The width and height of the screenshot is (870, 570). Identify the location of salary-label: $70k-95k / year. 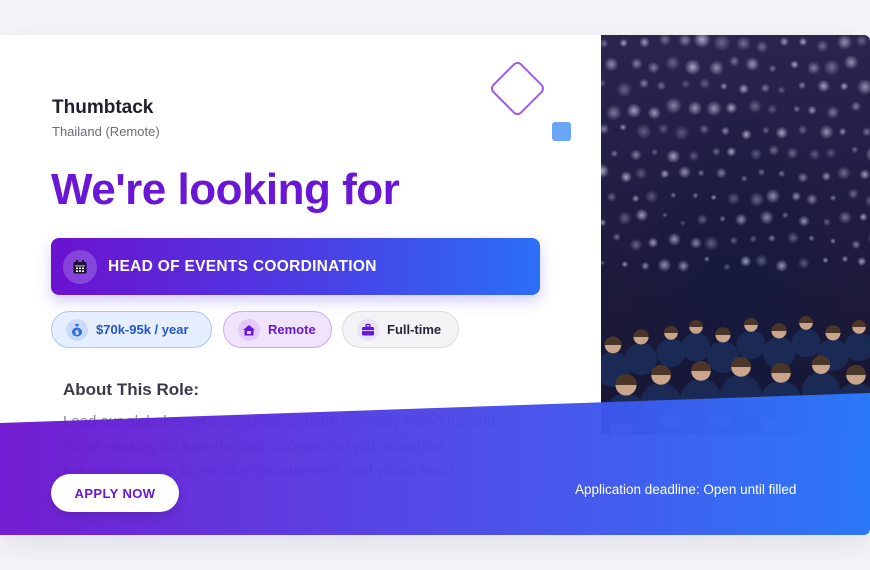
(142, 329).